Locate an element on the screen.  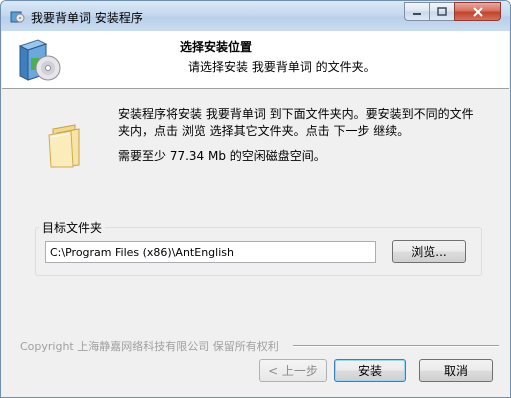
cancel-button: 取消 is located at coordinates (456, 370).